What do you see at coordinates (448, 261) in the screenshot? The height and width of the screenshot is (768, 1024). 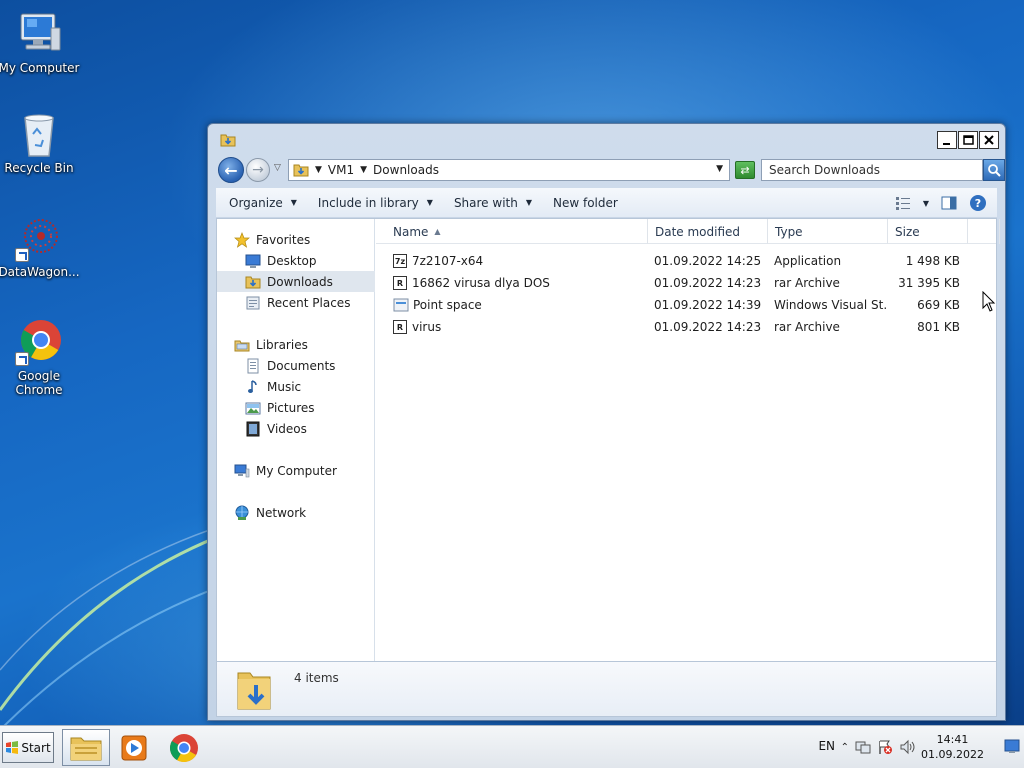 I see `file-name: 7z2107-x64` at bounding box center [448, 261].